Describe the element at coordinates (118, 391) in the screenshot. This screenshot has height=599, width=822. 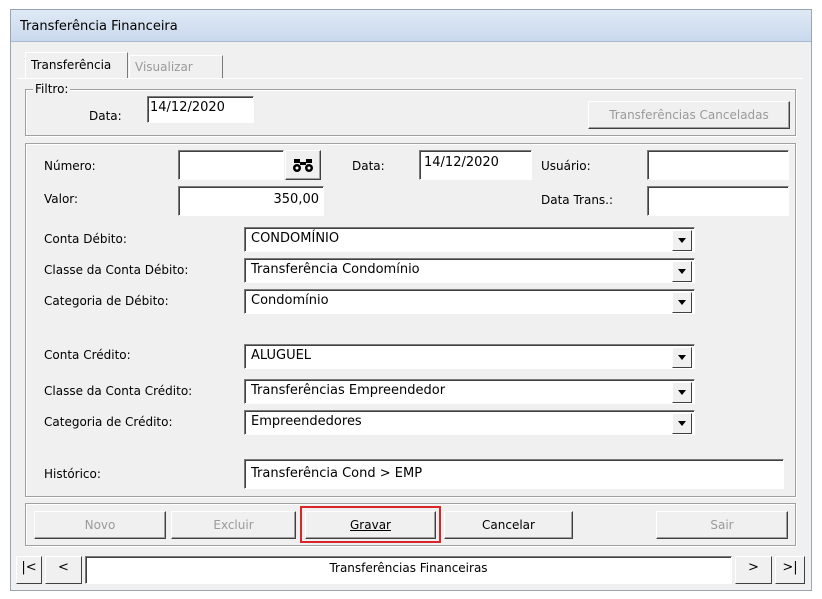
I see `credit-class-label: Classe da Conta Crédito:` at that location.